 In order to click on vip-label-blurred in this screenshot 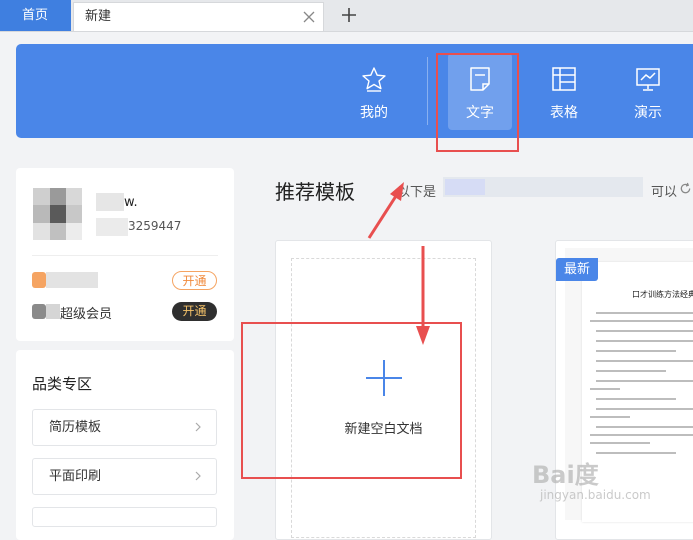, I will do `click(72, 280)`.